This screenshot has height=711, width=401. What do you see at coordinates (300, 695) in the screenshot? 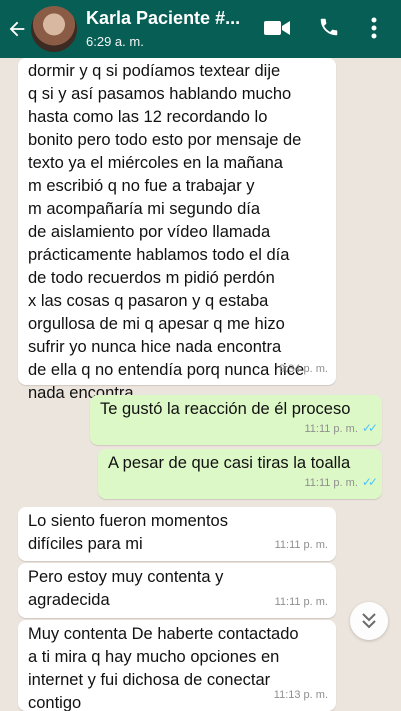
I see `message-time: 11:13 p. m.` at bounding box center [300, 695].